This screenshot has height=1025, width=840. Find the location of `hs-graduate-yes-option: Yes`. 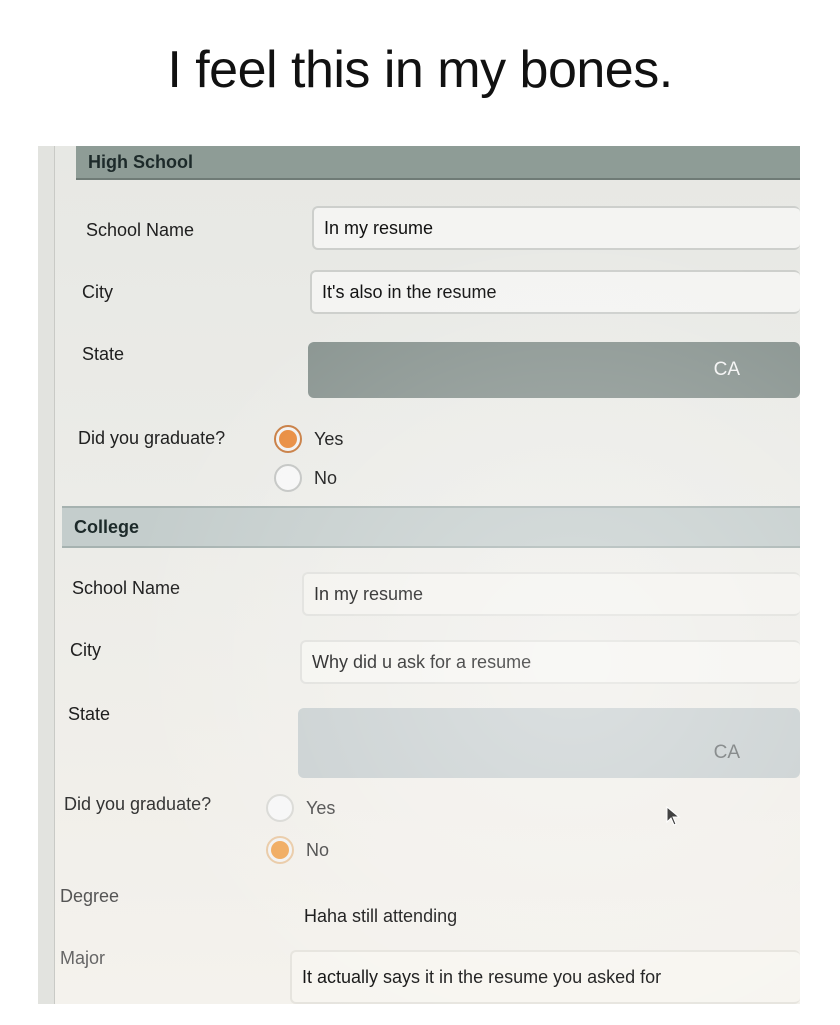

hs-graduate-yes-option: Yes is located at coordinates (308, 439).